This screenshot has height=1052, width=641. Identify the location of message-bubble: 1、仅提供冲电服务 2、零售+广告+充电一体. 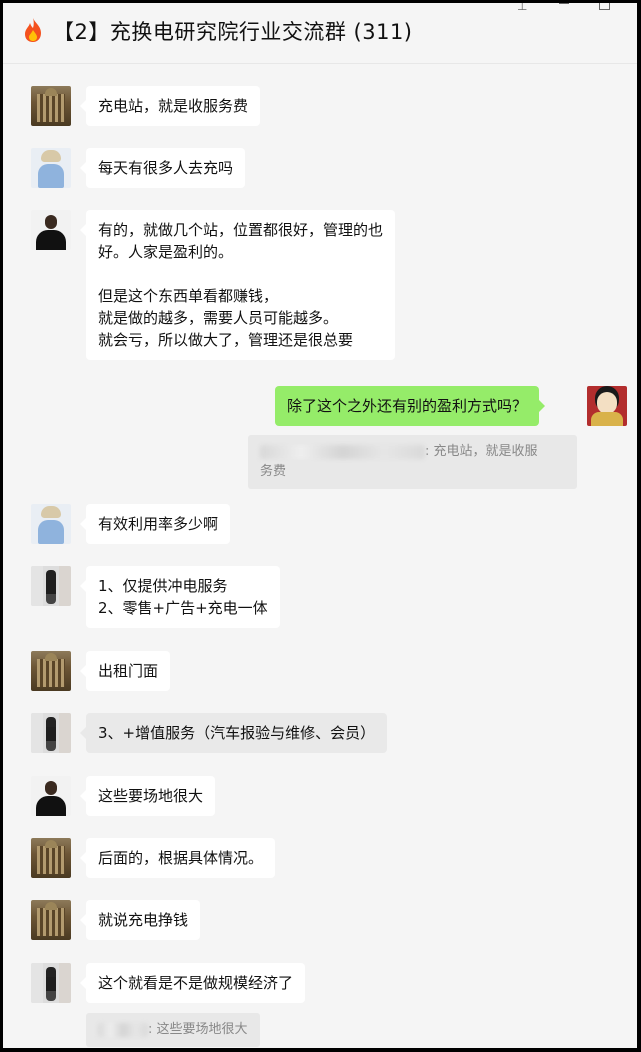
(180, 597).